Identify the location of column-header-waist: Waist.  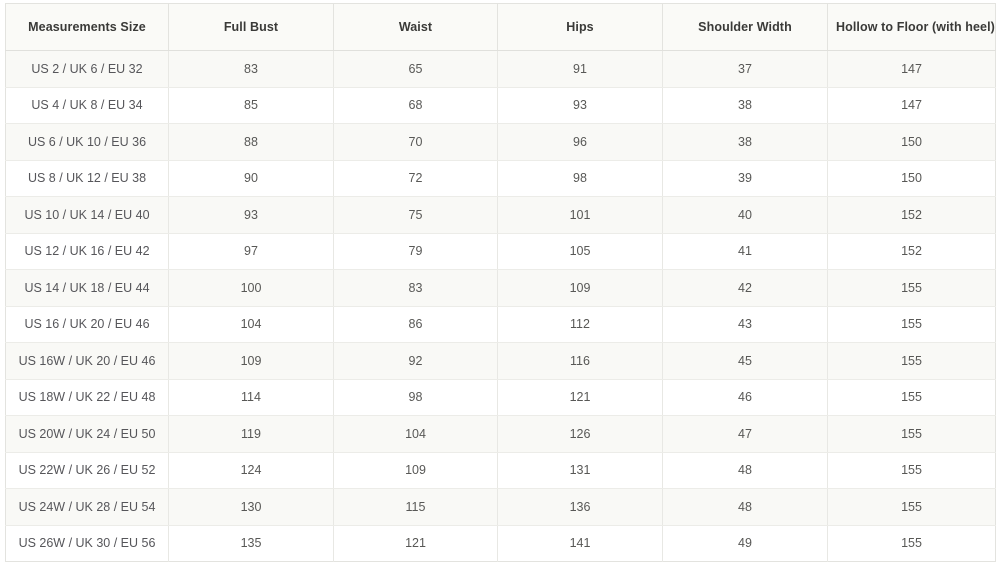
(415, 27).